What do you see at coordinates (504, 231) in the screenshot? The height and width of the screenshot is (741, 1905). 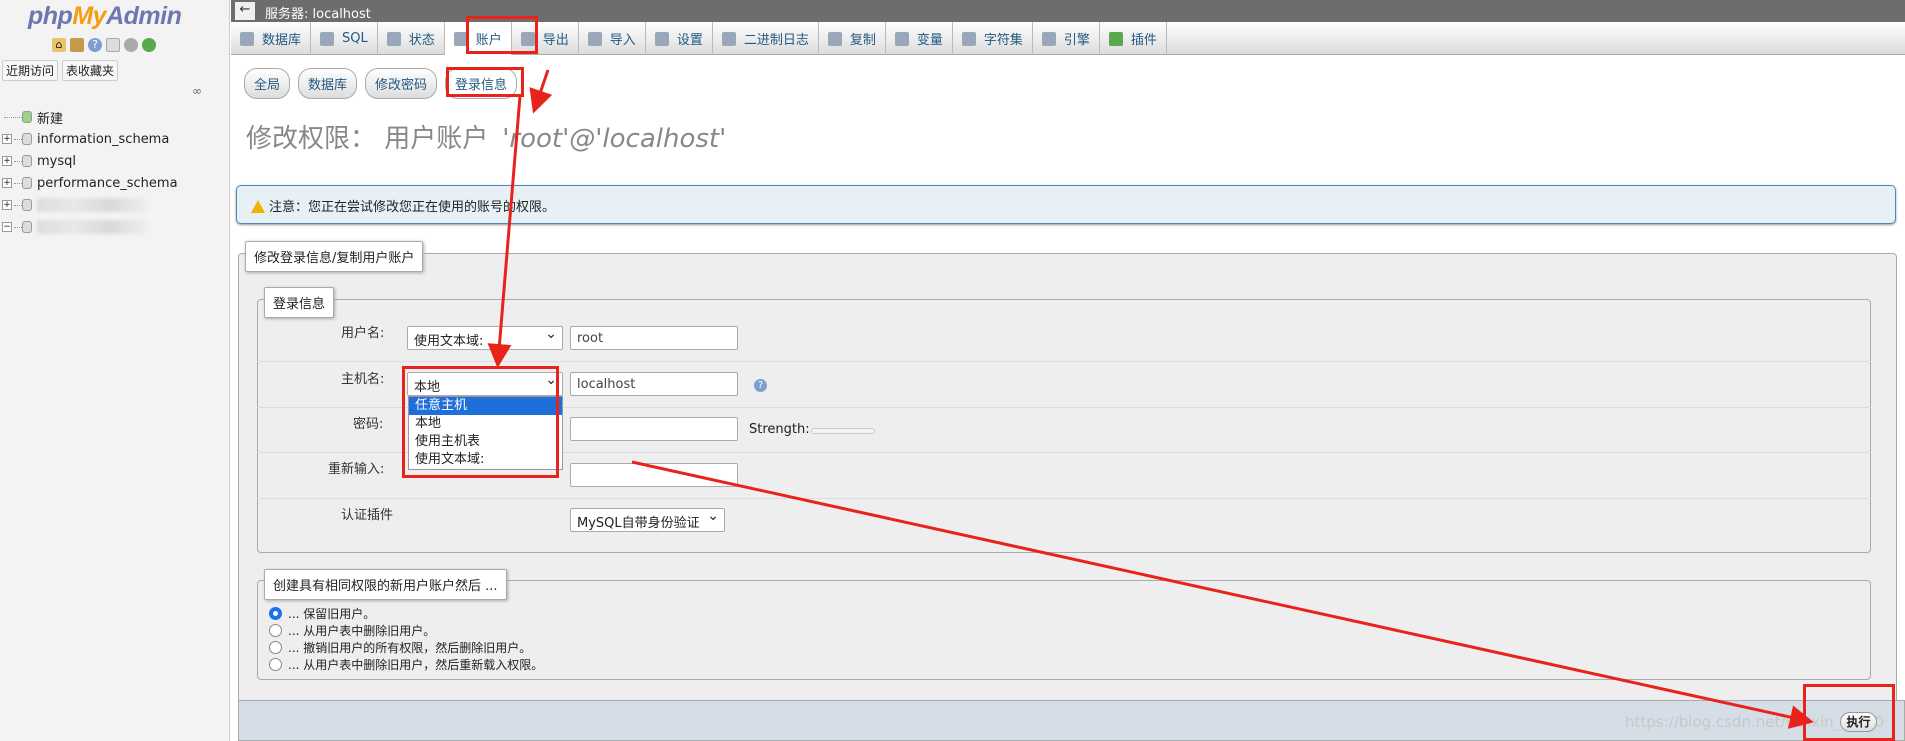 I see `arrow-to-hostname` at bounding box center [504, 231].